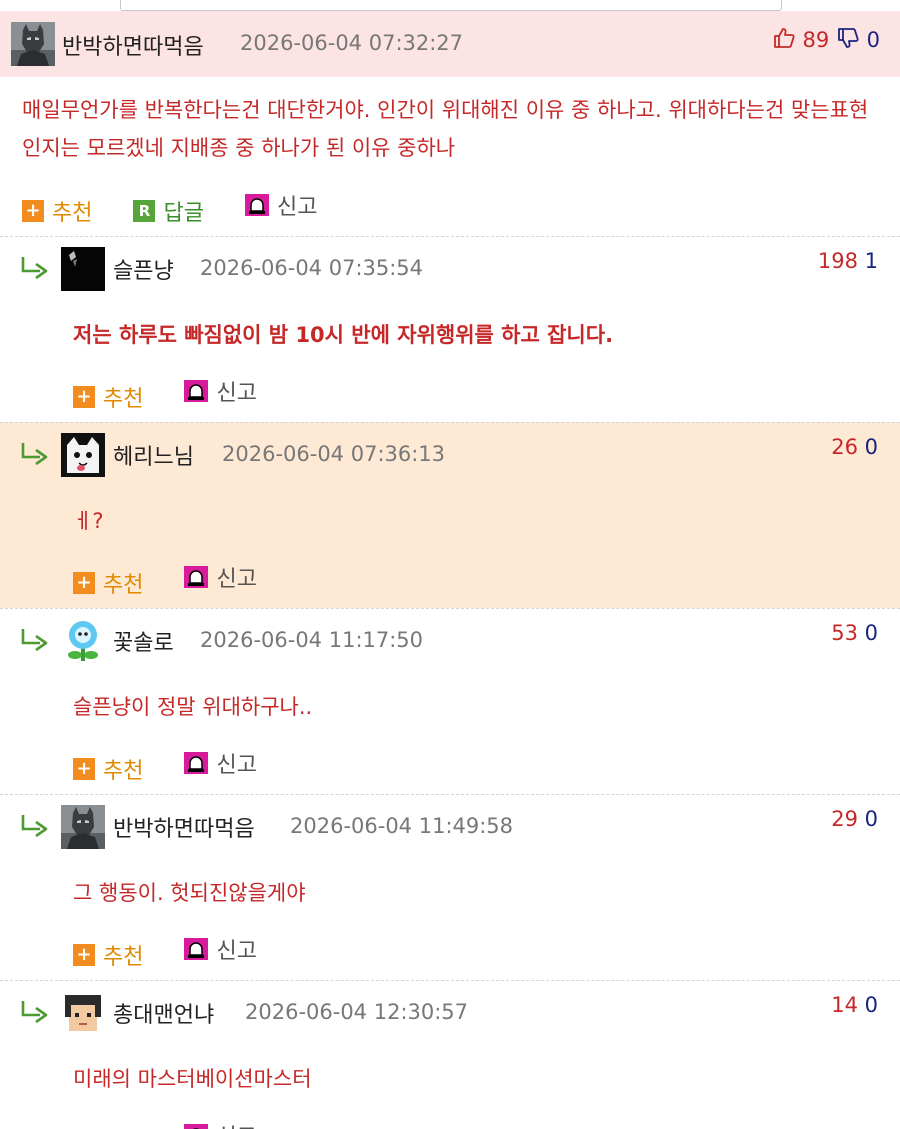 The height and width of the screenshot is (1129, 900). Describe the element at coordinates (784, 40) in the screenshot. I see `thumbs-up-icon` at that location.